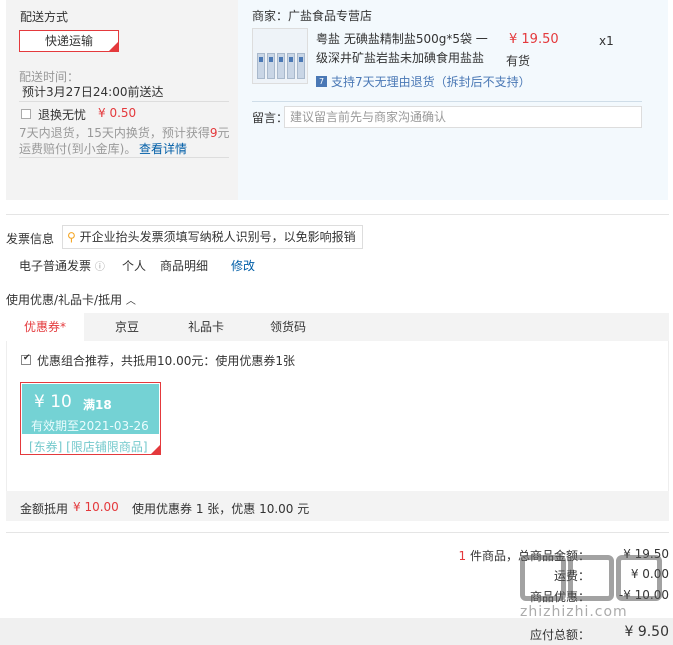  Describe the element at coordinates (124, 133) in the screenshot. I see `return-service-desc: 7天内退货，15天内换货，预计获得9元` at that location.